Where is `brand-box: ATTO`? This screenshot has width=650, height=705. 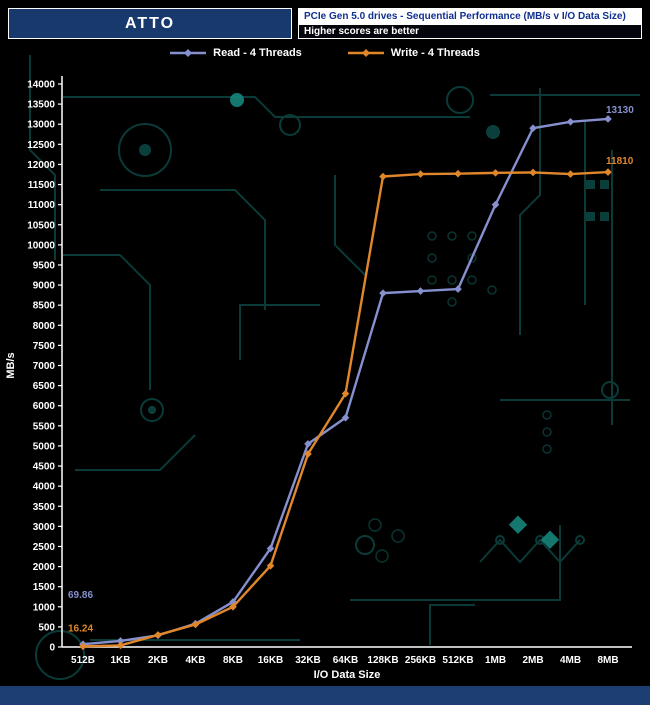 brand-box: ATTO is located at coordinates (150, 23).